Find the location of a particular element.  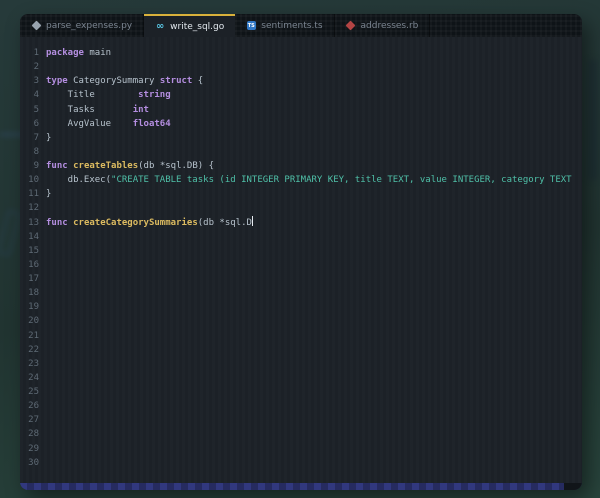

code-line: 20 is located at coordinates (301, 321).